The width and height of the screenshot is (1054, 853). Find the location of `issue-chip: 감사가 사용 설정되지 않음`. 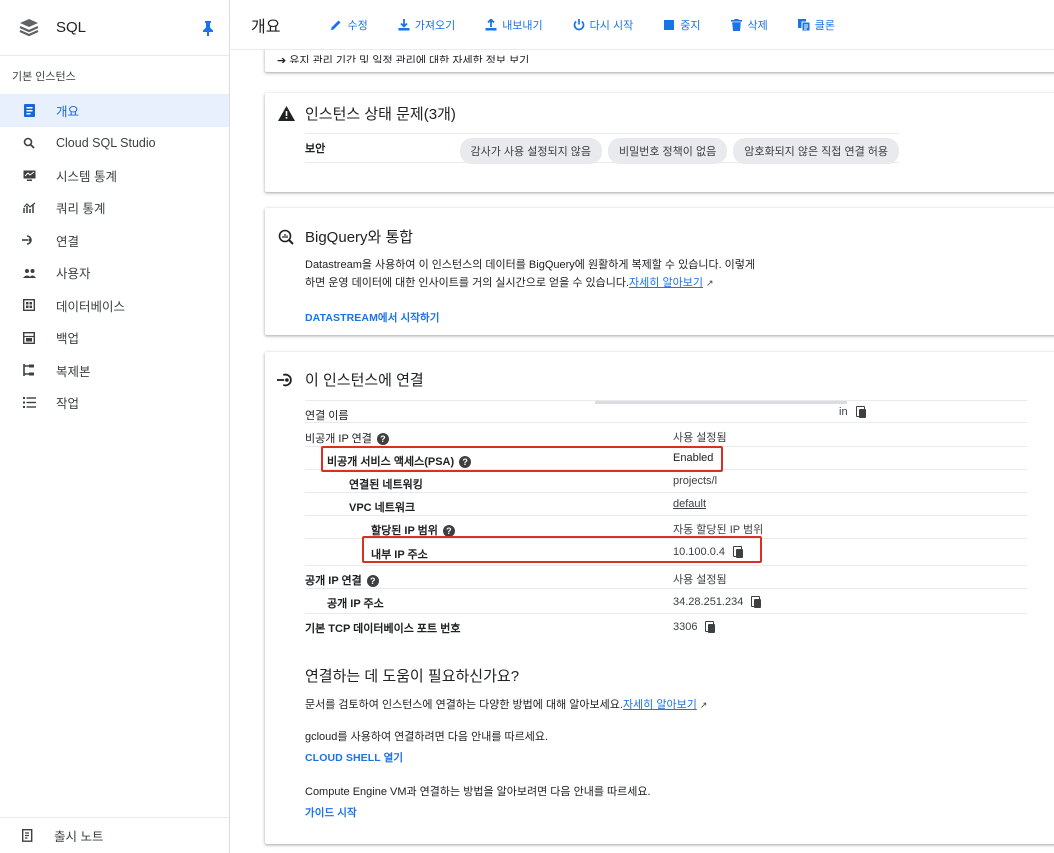

issue-chip: 감사가 사용 설정되지 않음 is located at coordinates (530, 151).